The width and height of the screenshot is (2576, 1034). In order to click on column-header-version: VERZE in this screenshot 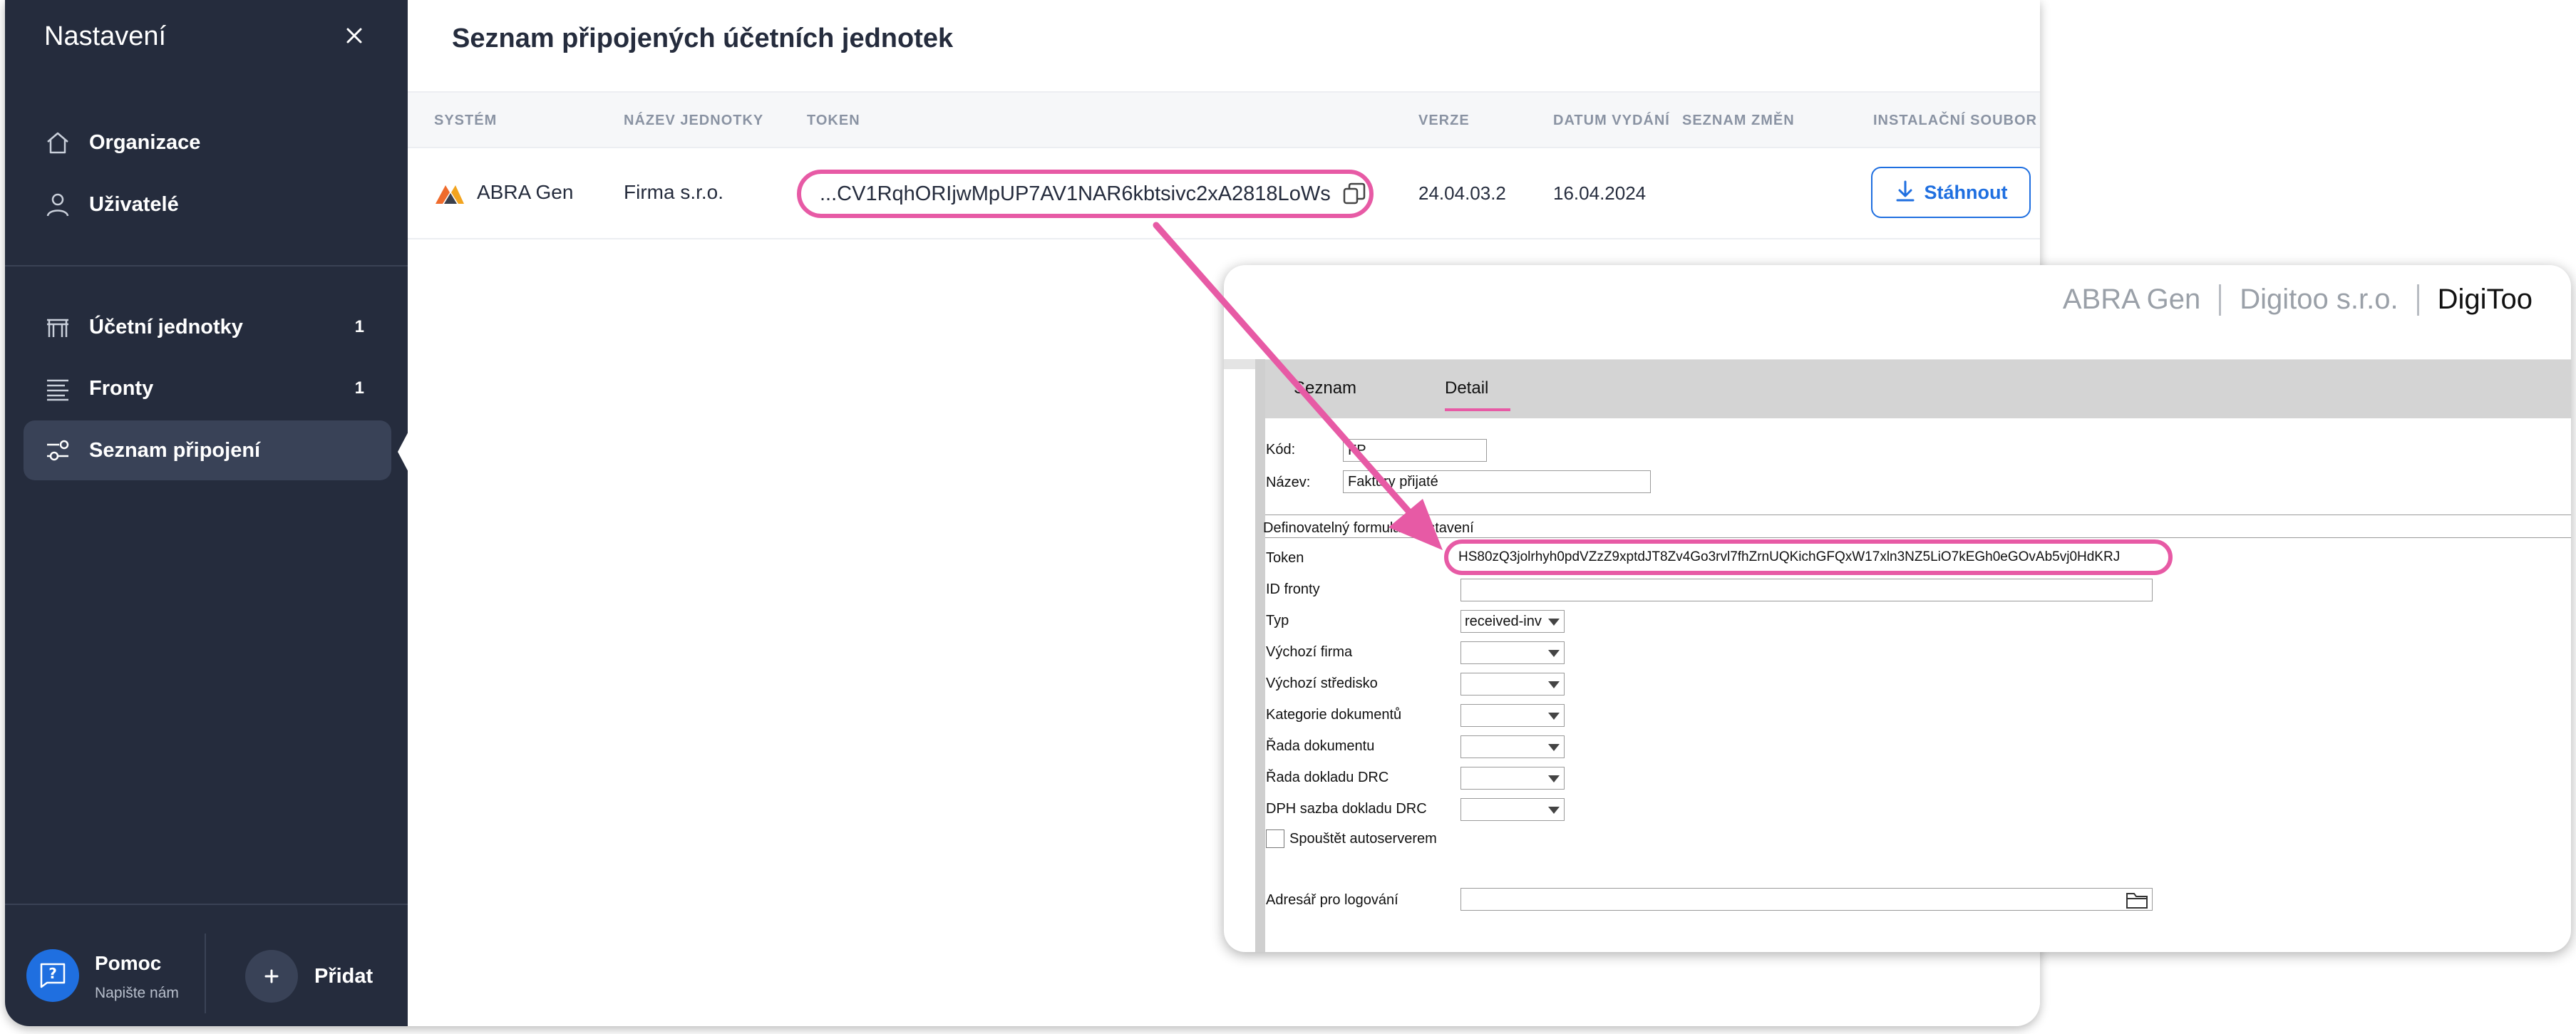, I will do `click(1444, 120)`.